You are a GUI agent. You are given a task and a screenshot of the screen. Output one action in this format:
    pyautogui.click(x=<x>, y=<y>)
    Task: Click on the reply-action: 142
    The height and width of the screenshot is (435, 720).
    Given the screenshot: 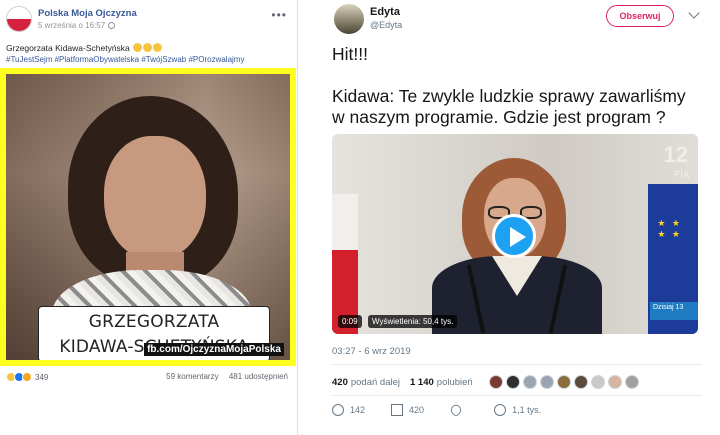 What is the action you would take?
    pyautogui.click(x=348, y=410)
    